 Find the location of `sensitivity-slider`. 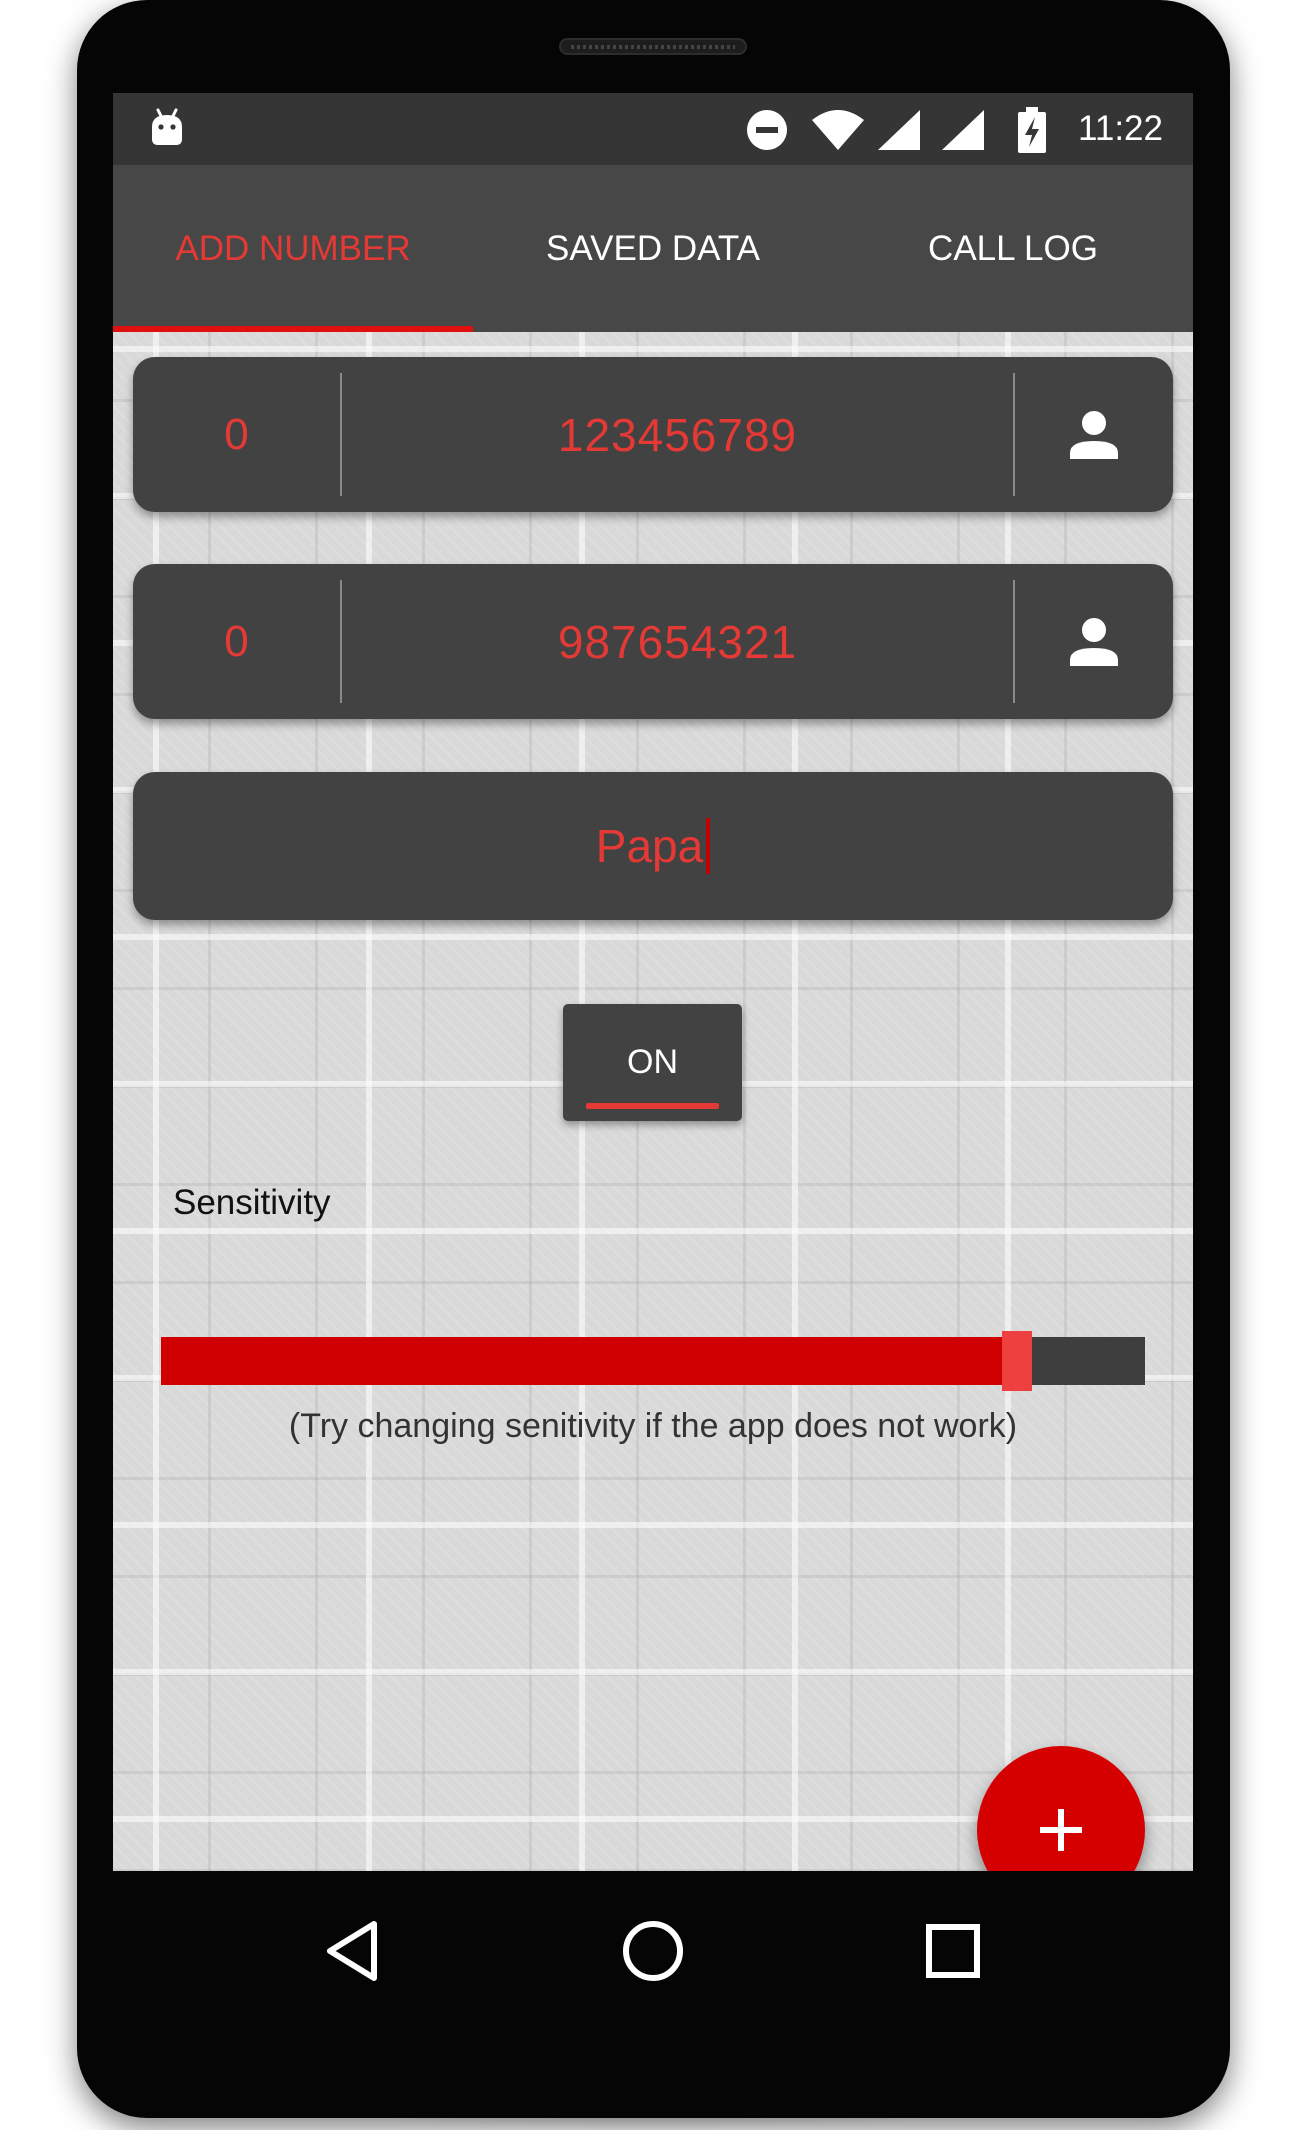

sensitivity-slider is located at coordinates (653, 1361).